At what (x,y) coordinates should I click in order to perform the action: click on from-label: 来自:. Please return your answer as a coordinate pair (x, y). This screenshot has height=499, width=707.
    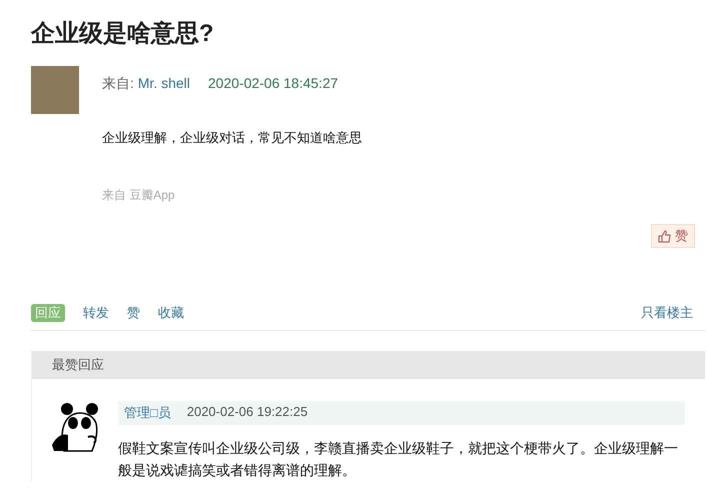
    Looking at the image, I should click on (118, 84).